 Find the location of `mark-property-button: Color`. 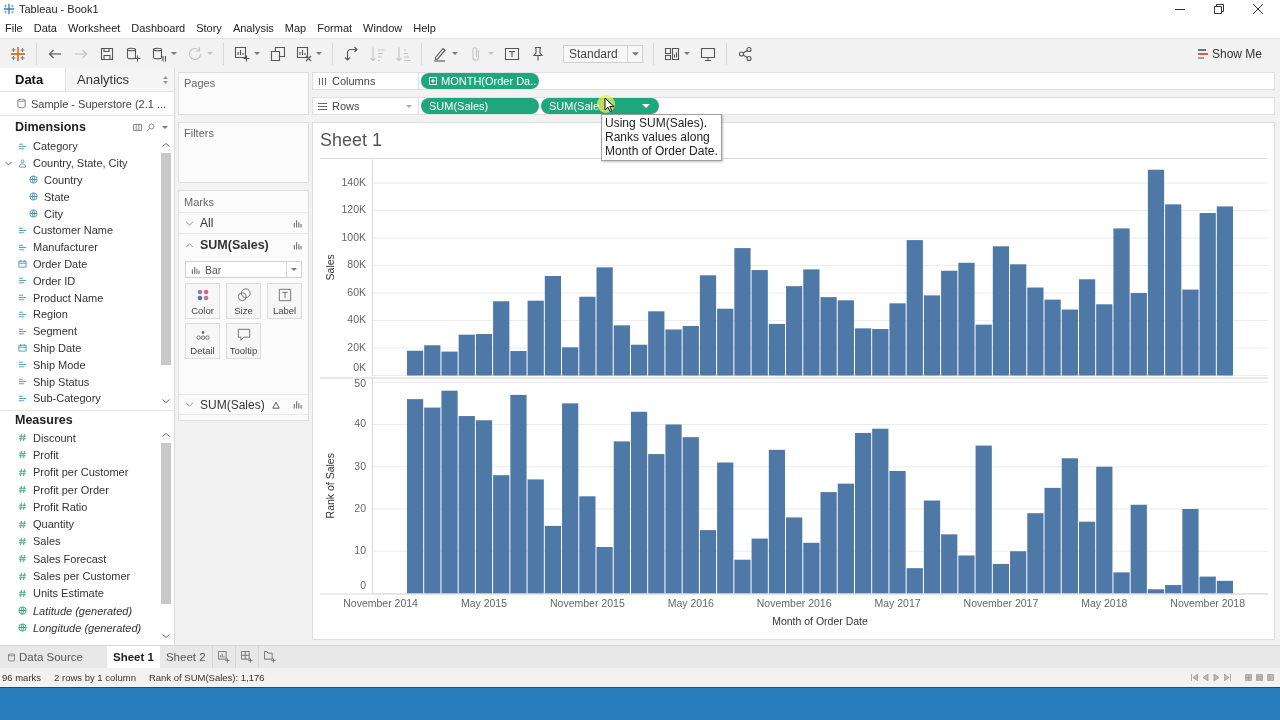

mark-property-button: Color is located at coordinates (202, 301).